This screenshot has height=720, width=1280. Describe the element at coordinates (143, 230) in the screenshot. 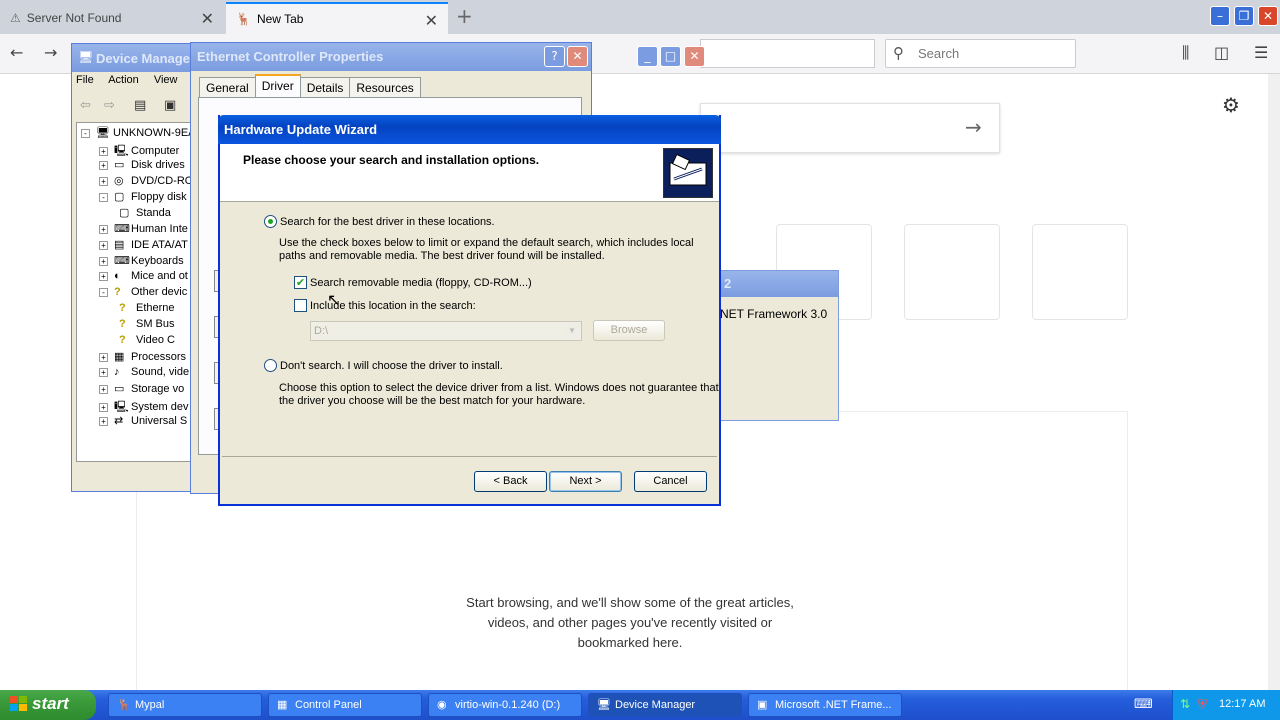

I see `tree-item: + ⌨Human Inte` at that location.